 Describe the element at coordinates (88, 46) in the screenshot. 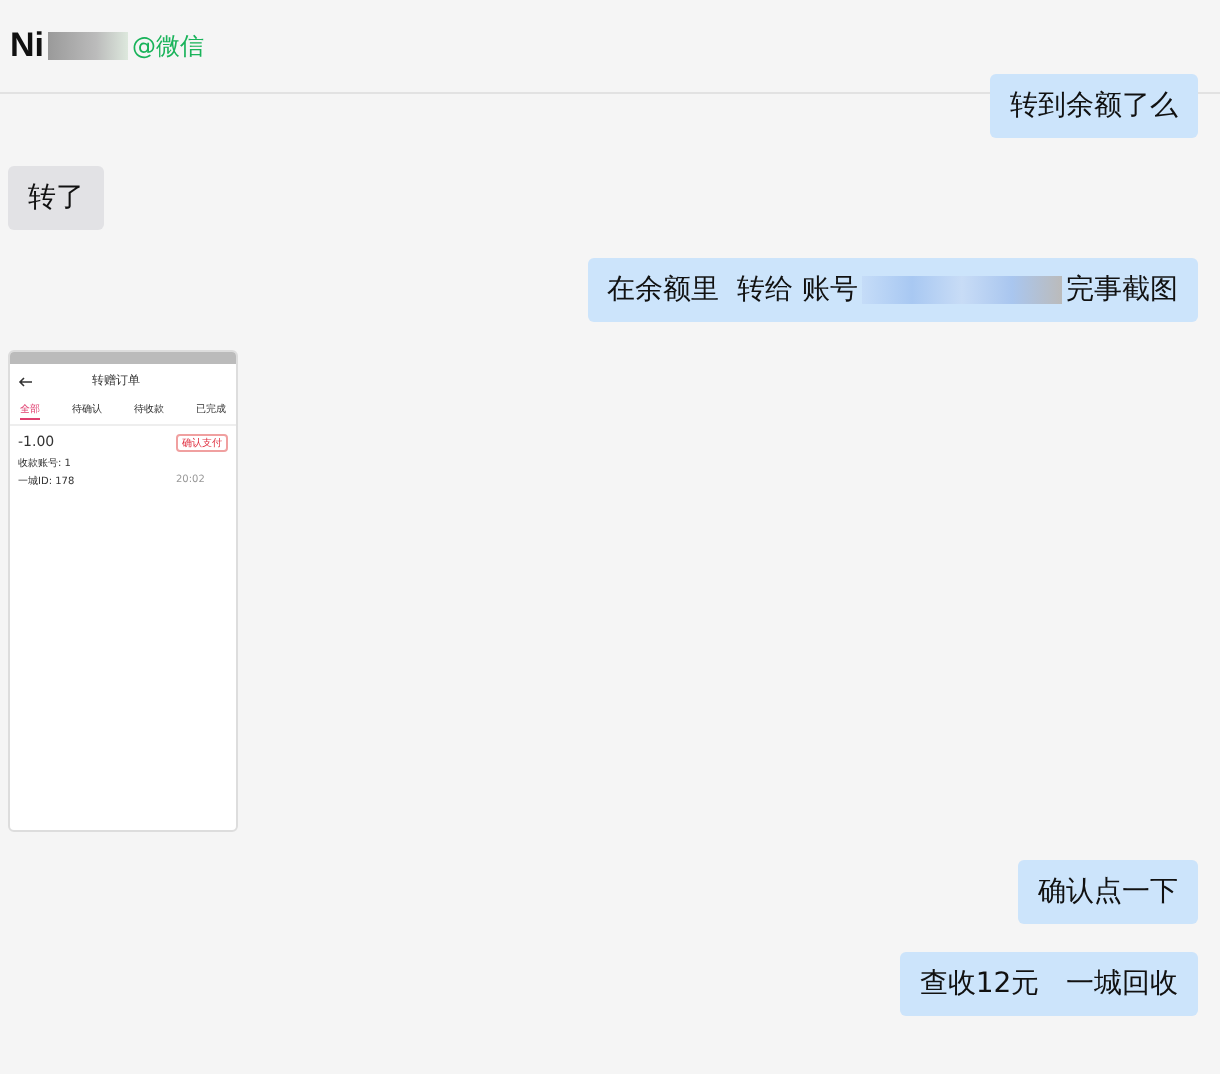

I see `redaction-blur` at that location.